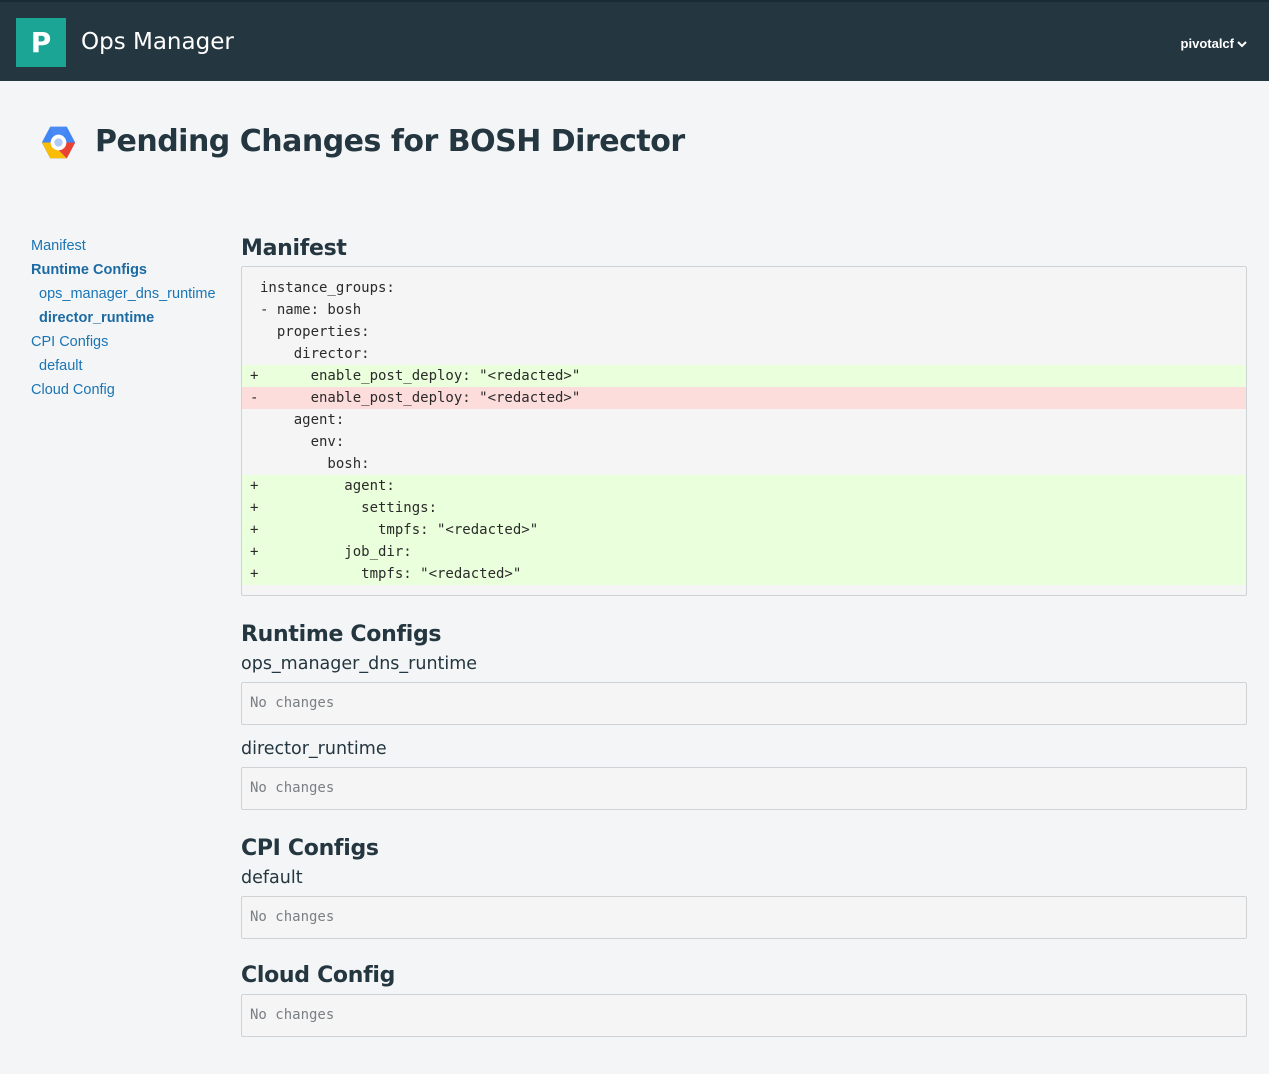 This screenshot has width=1269, height=1074. I want to click on user-name: pivotalcf, so click(1207, 43).